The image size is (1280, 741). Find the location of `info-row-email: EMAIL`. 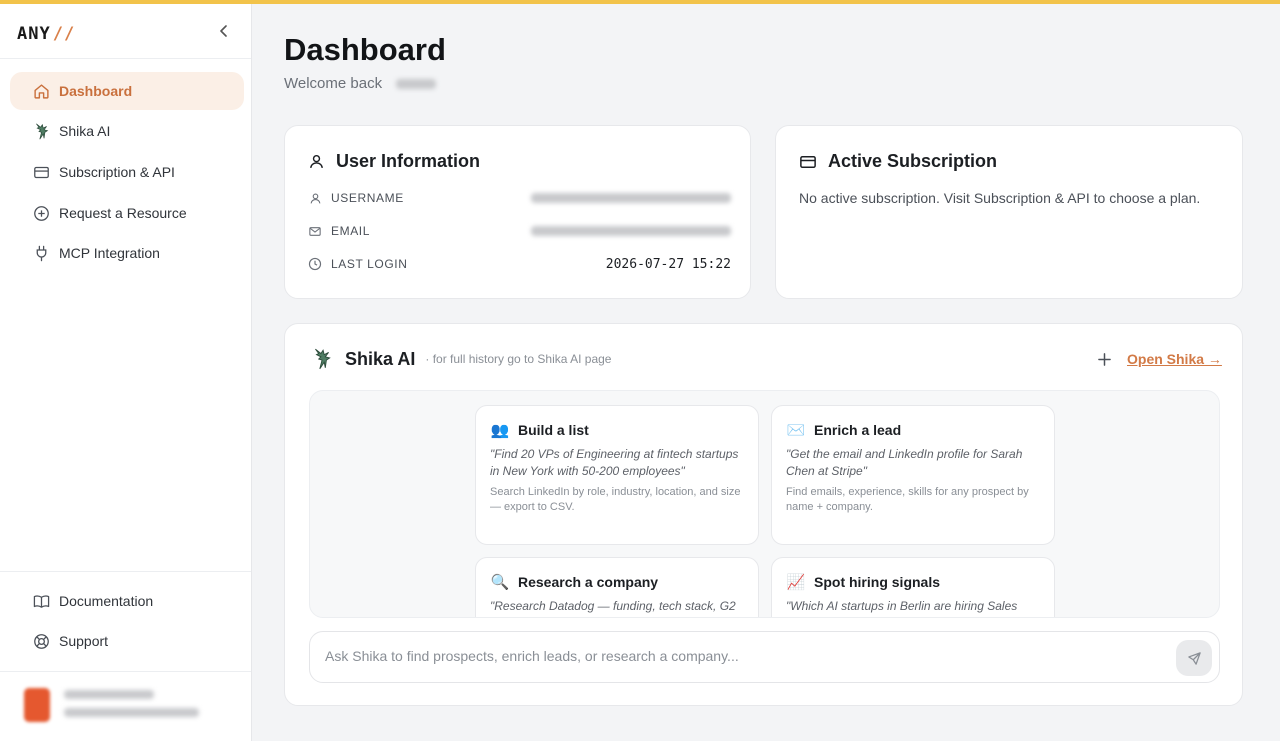

info-row-email: EMAIL is located at coordinates (519, 231).